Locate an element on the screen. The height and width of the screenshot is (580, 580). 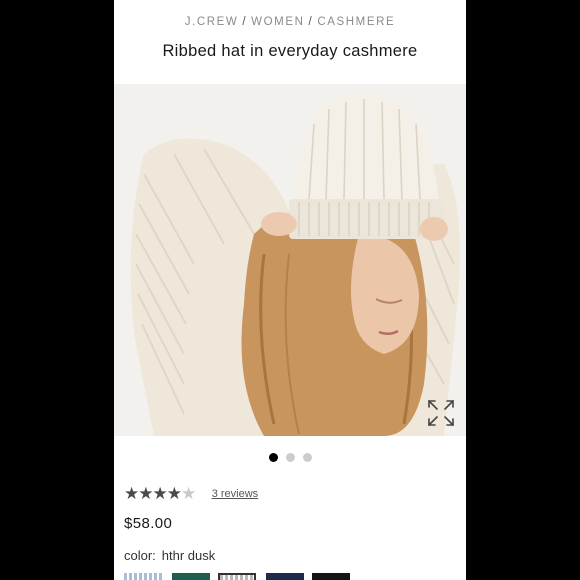
reviews-link: 3 reviews is located at coordinates (235, 494).